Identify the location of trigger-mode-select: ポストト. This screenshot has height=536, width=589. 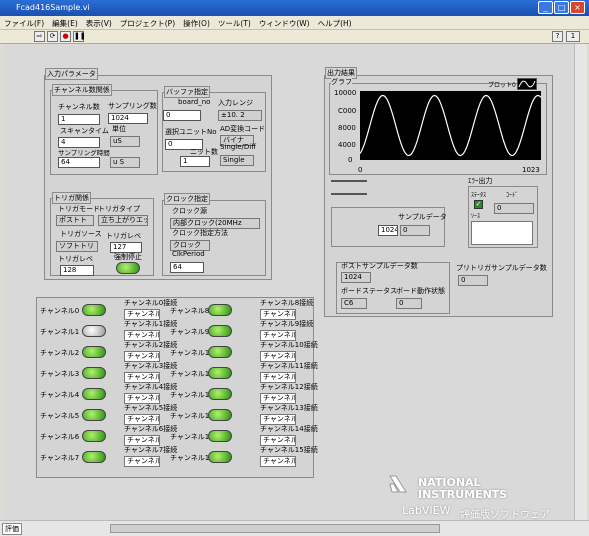
(75, 220).